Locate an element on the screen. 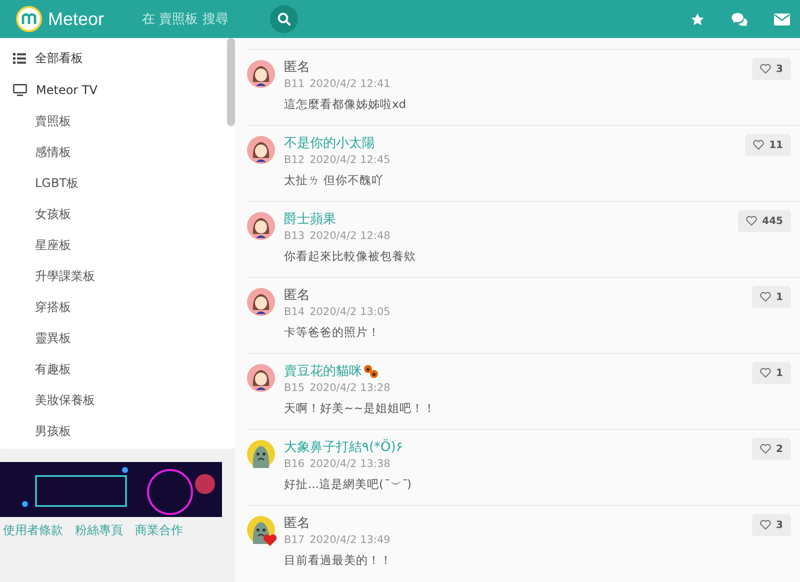  board-link: 靈異板 is located at coordinates (113, 338).